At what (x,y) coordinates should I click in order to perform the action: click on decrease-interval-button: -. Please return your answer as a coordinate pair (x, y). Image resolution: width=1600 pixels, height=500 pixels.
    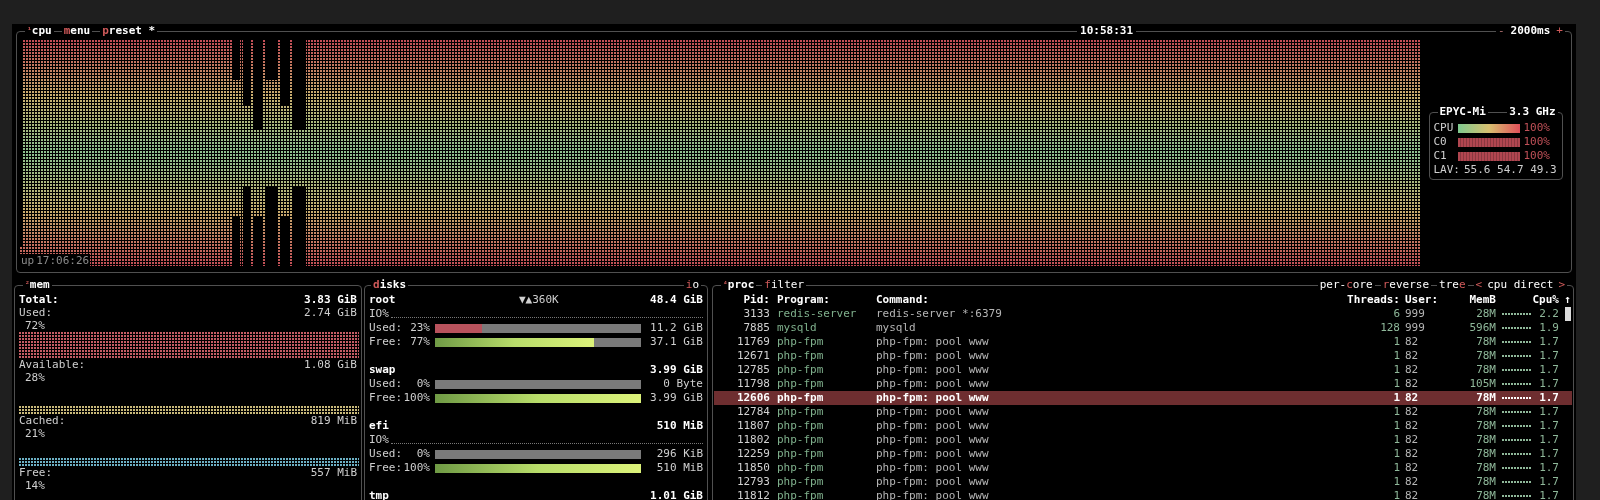
    Looking at the image, I should click on (1501, 31).